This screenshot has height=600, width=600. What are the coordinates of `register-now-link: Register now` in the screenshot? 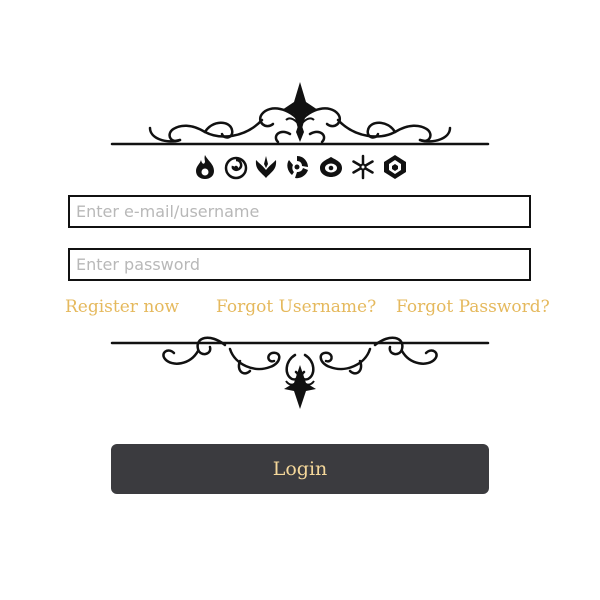 It's located at (122, 307).